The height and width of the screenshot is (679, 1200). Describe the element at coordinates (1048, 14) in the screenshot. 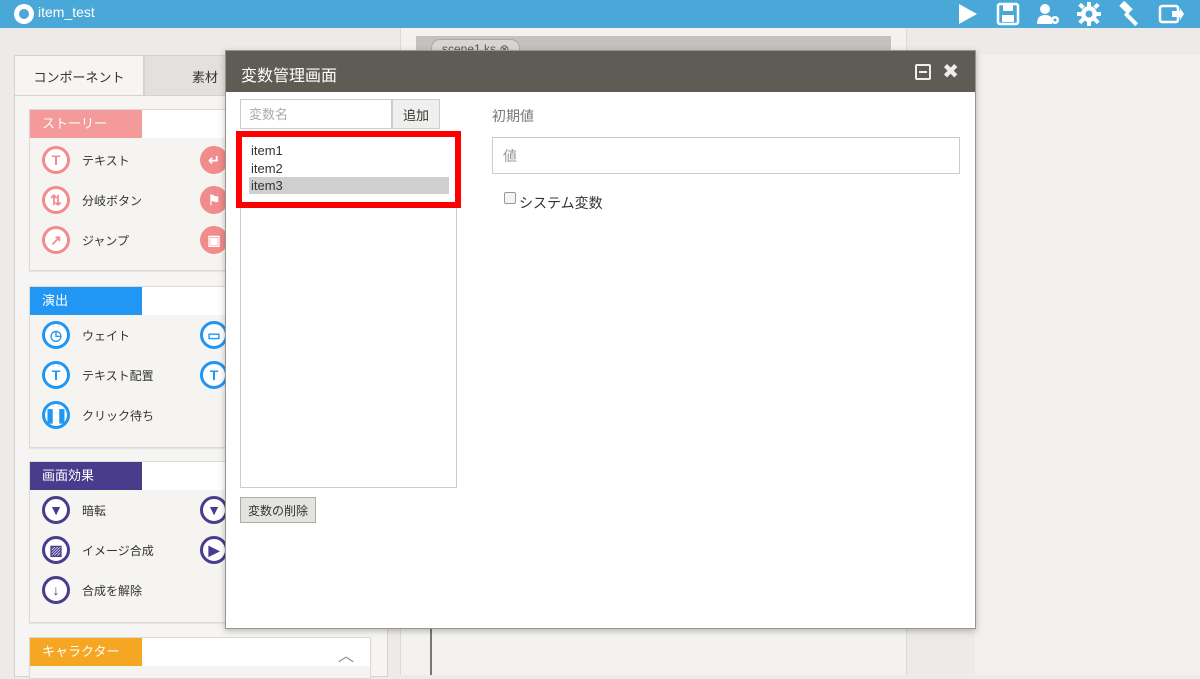

I see `user-settings-icon` at that location.